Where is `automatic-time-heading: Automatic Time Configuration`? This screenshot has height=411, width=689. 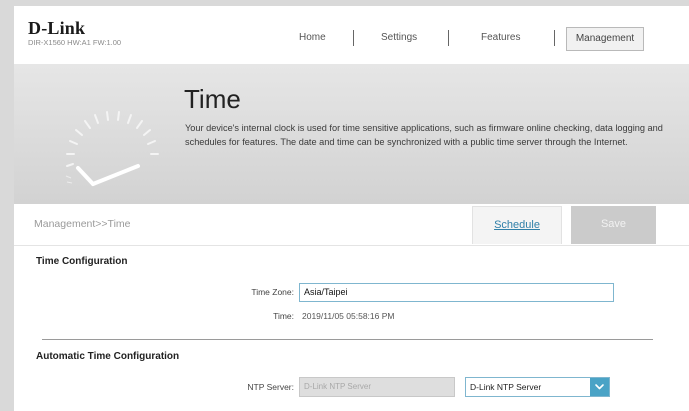 automatic-time-heading: Automatic Time Configuration is located at coordinates (108, 356).